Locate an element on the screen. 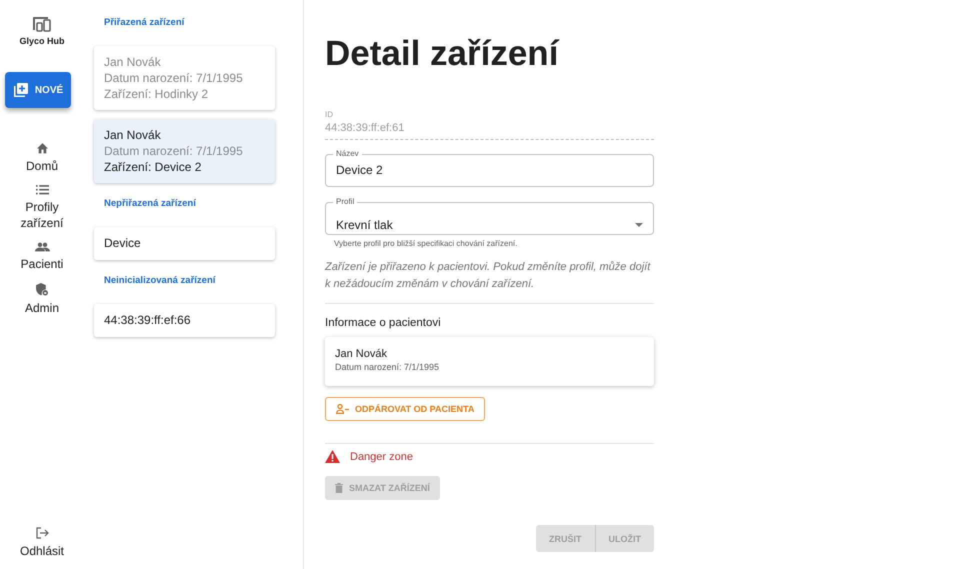 The width and height of the screenshot is (963, 569). section-heading: Nepřiřazená zařízení is located at coordinates (151, 204).